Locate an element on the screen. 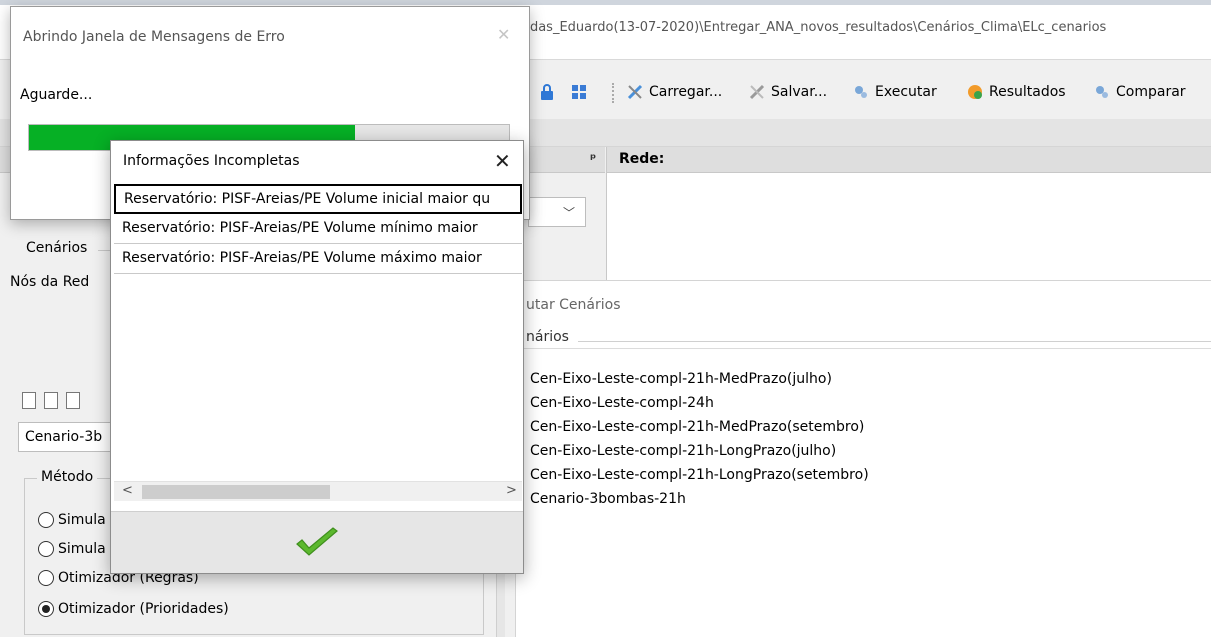  list-item: Cen-Eixo-Leste-compl-24h is located at coordinates (699, 403).